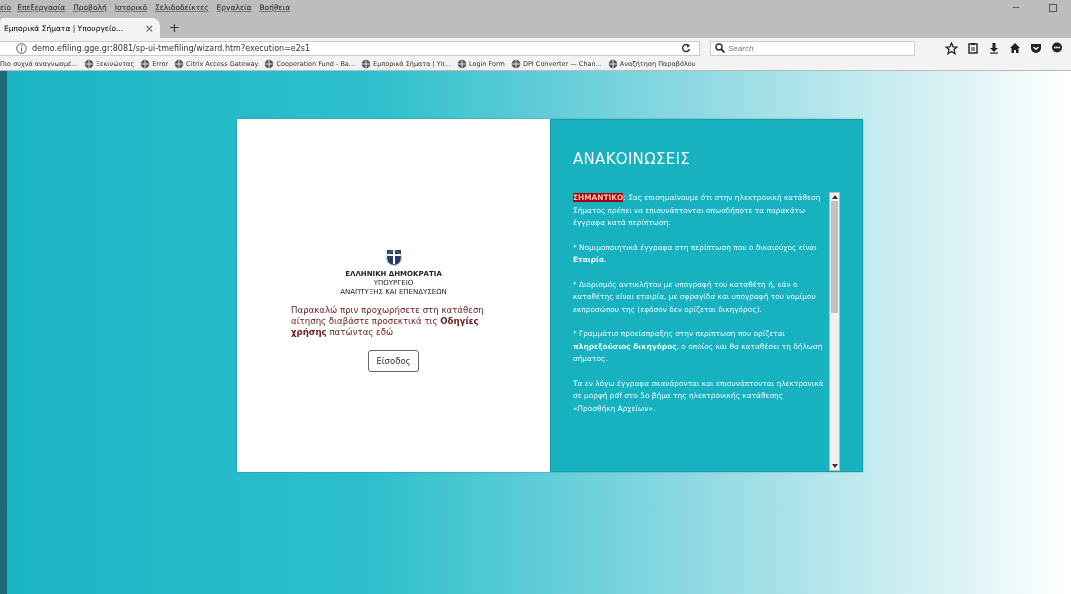  Describe the element at coordinates (834, 466) in the screenshot. I see `scroll-down-icon` at that location.